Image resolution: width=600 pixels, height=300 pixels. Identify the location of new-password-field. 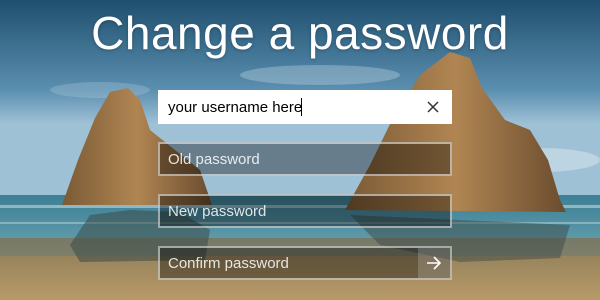
(305, 211).